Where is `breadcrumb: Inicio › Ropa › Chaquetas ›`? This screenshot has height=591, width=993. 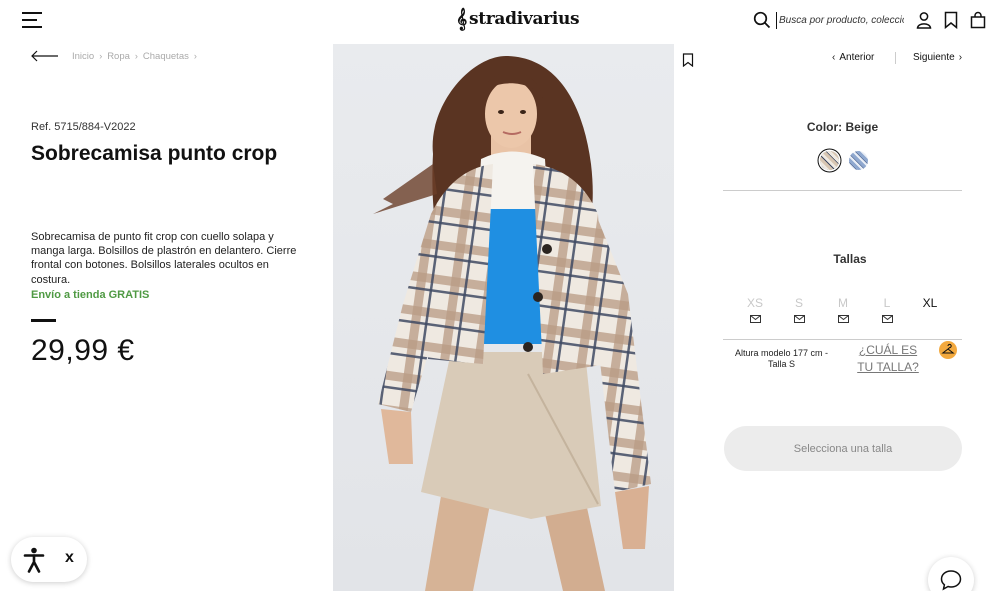 breadcrumb: Inicio › Ropa › Chaquetas › is located at coordinates (116, 56).